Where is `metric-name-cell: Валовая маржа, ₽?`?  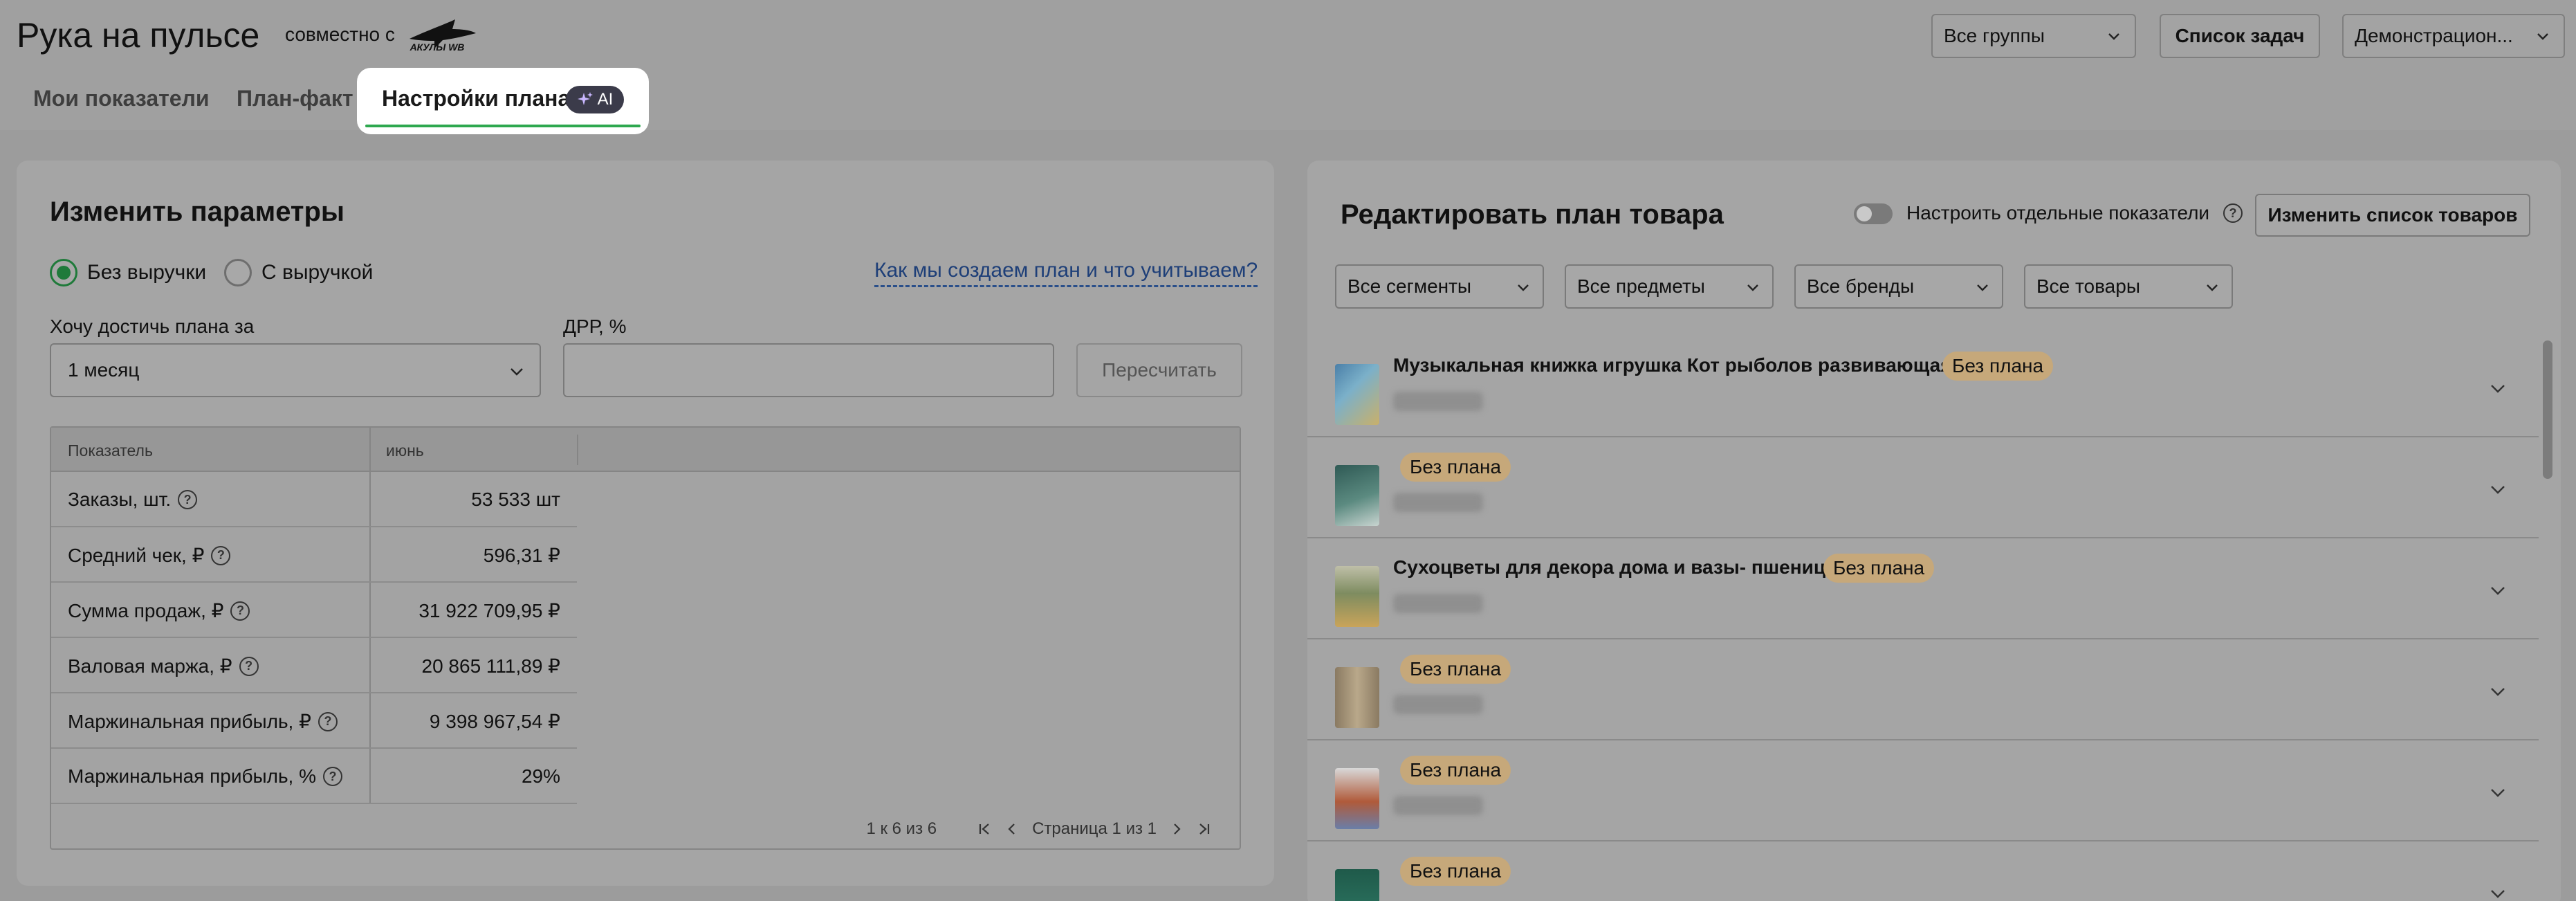 metric-name-cell: Валовая маржа, ₽? is located at coordinates (163, 666).